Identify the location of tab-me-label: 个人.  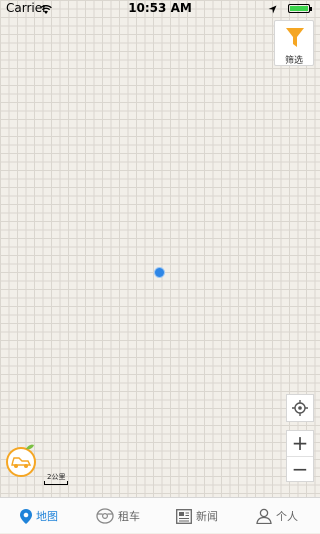
(287, 516).